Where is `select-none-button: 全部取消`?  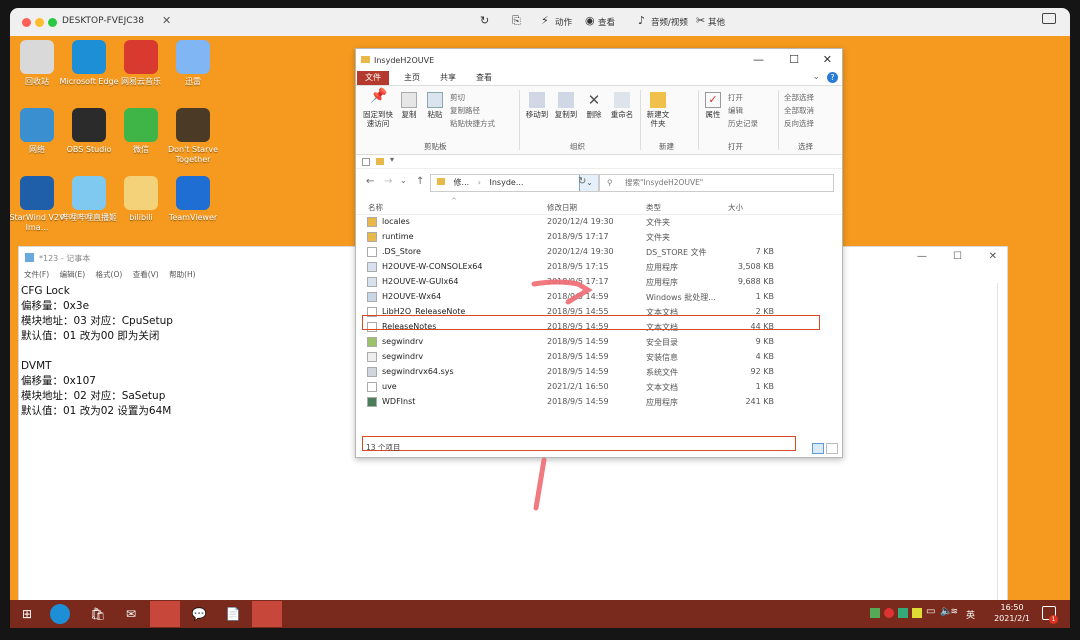 select-none-button: 全部取消 is located at coordinates (799, 110).